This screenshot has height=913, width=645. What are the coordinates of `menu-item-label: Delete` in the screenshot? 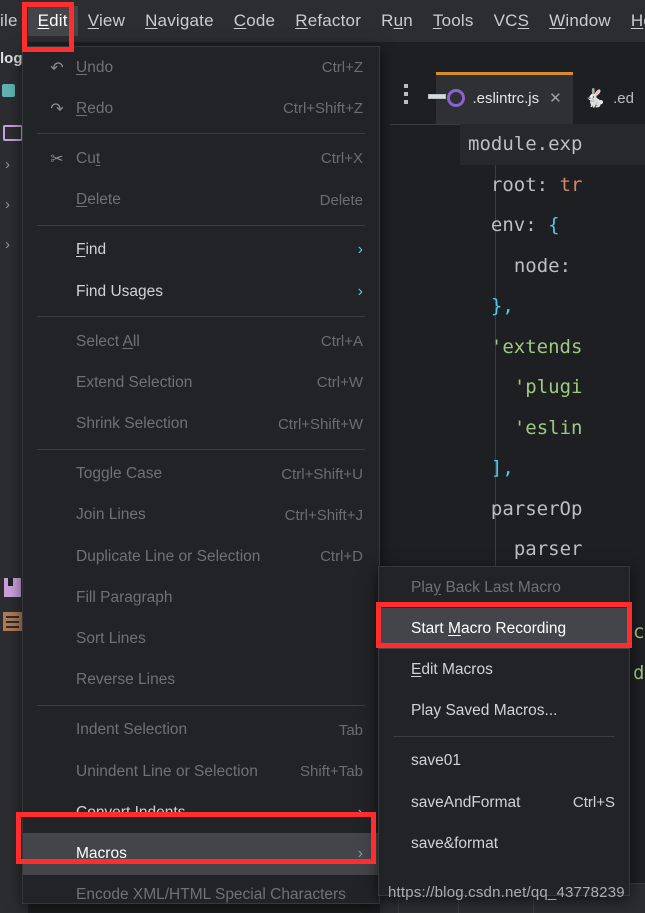 It's located at (98, 200).